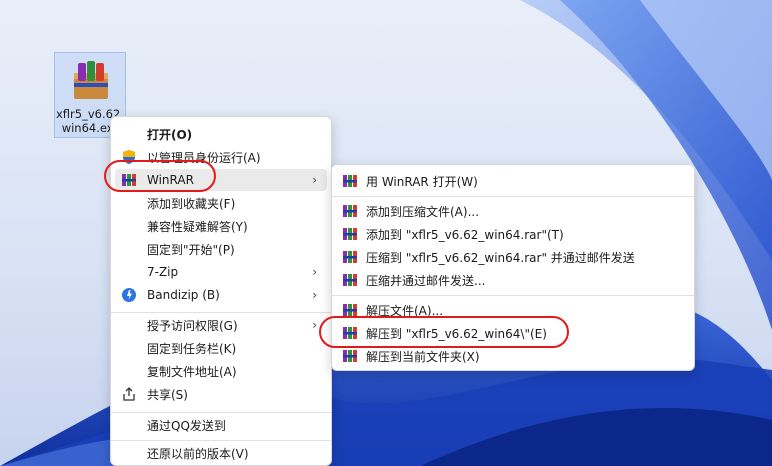 The width and height of the screenshot is (772, 466). I want to click on submenu-item-open-with-winrar: 用 WinRAR 打开(W), so click(513, 181).